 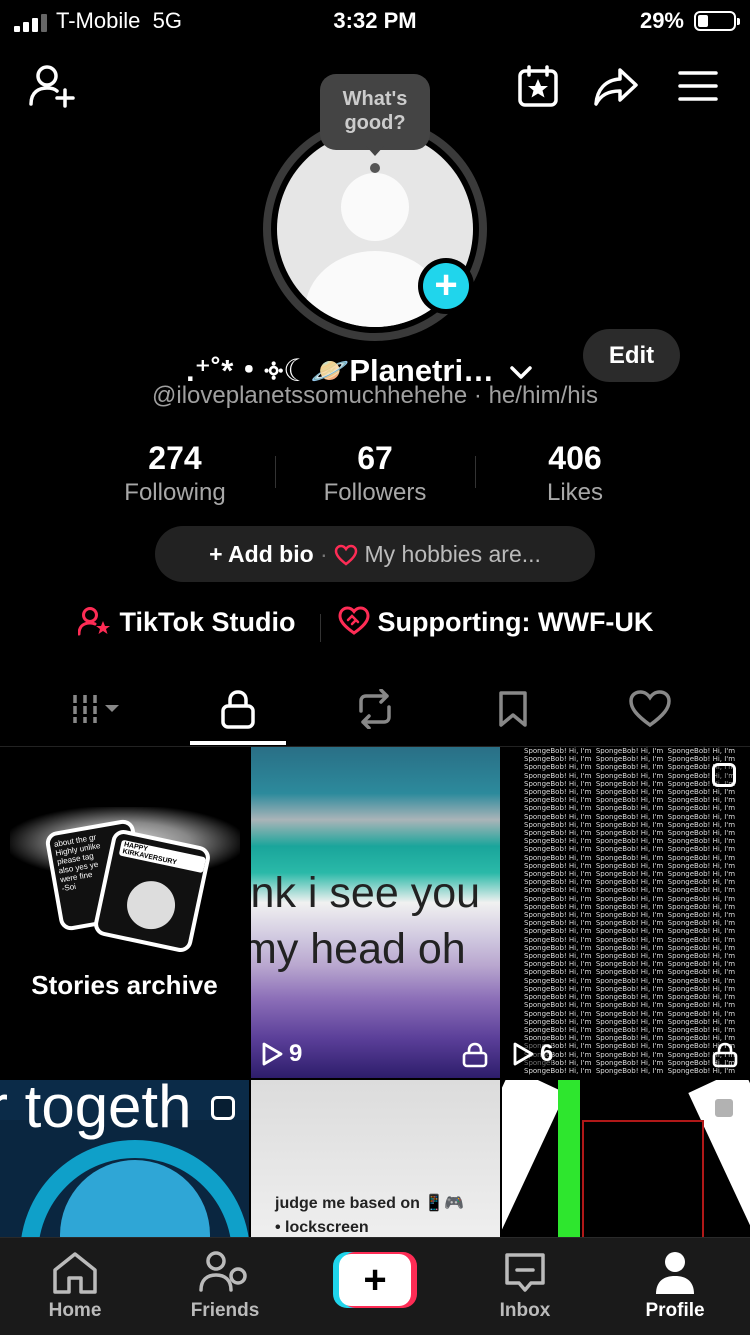 I want to click on chevron-down-icon, so click(x=520, y=372).